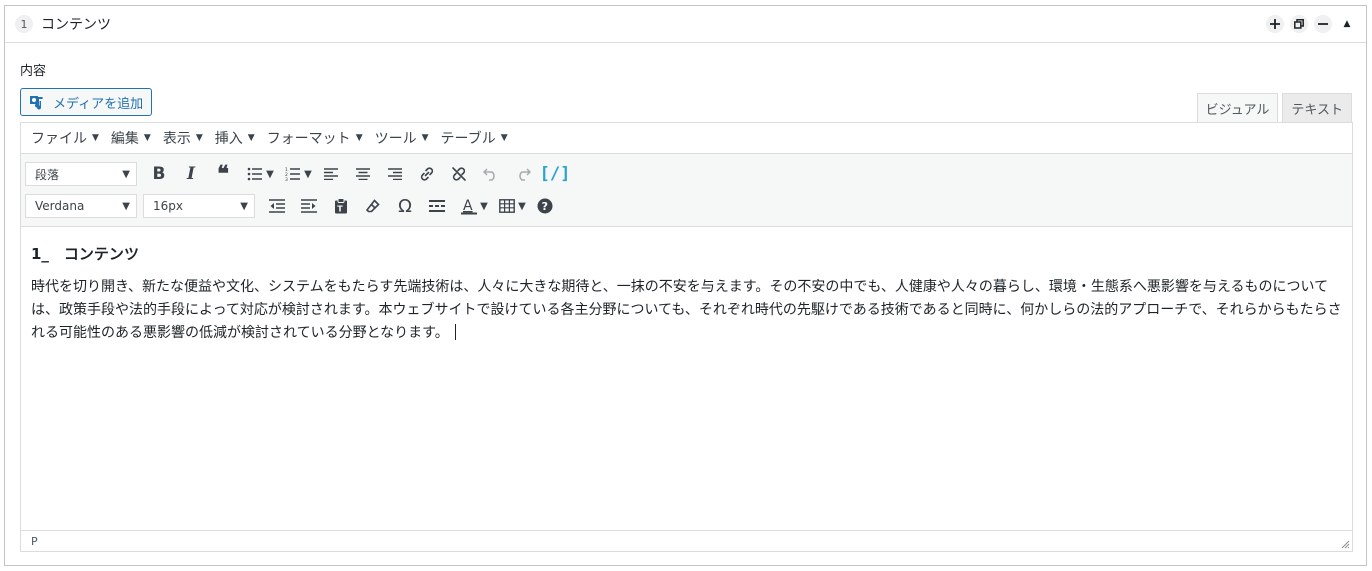  What do you see at coordinates (98, 104) in the screenshot?
I see `add-media-label: メディアを追加` at bounding box center [98, 104].